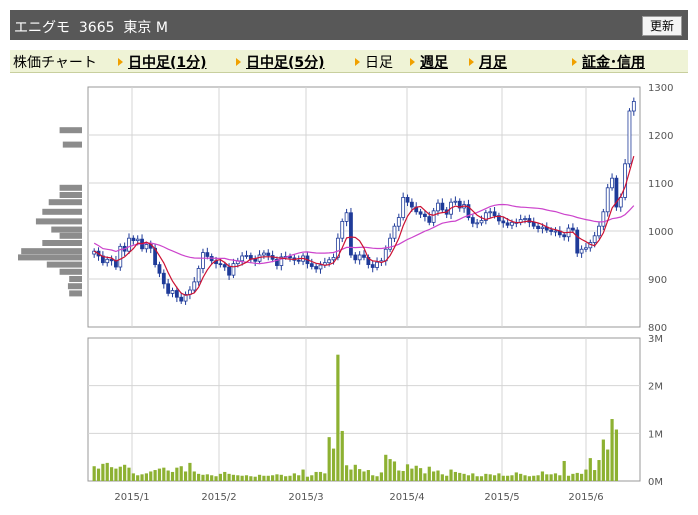 The width and height of the screenshot is (698, 515). What do you see at coordinates (358, 497) in the screenshot?
I see `x-axis: 2015/1 2015/2 2015/3 2015/4 2015/5 2015/6` at bounding box center [358, 497].